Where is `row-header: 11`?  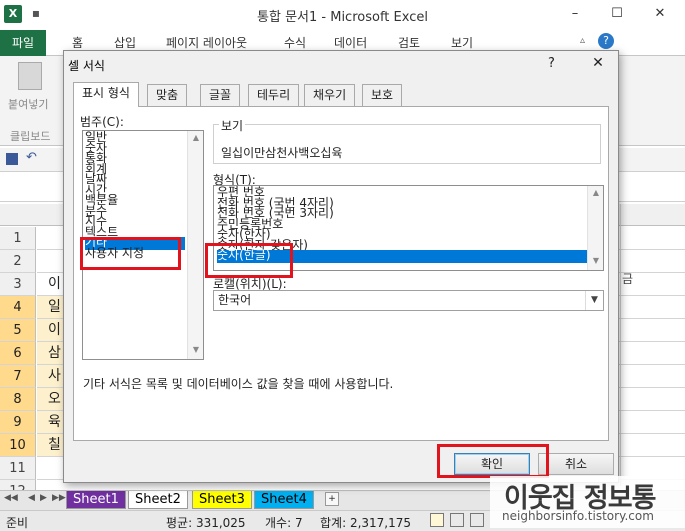 row-header: 11 is located at coordinates (18, 468).